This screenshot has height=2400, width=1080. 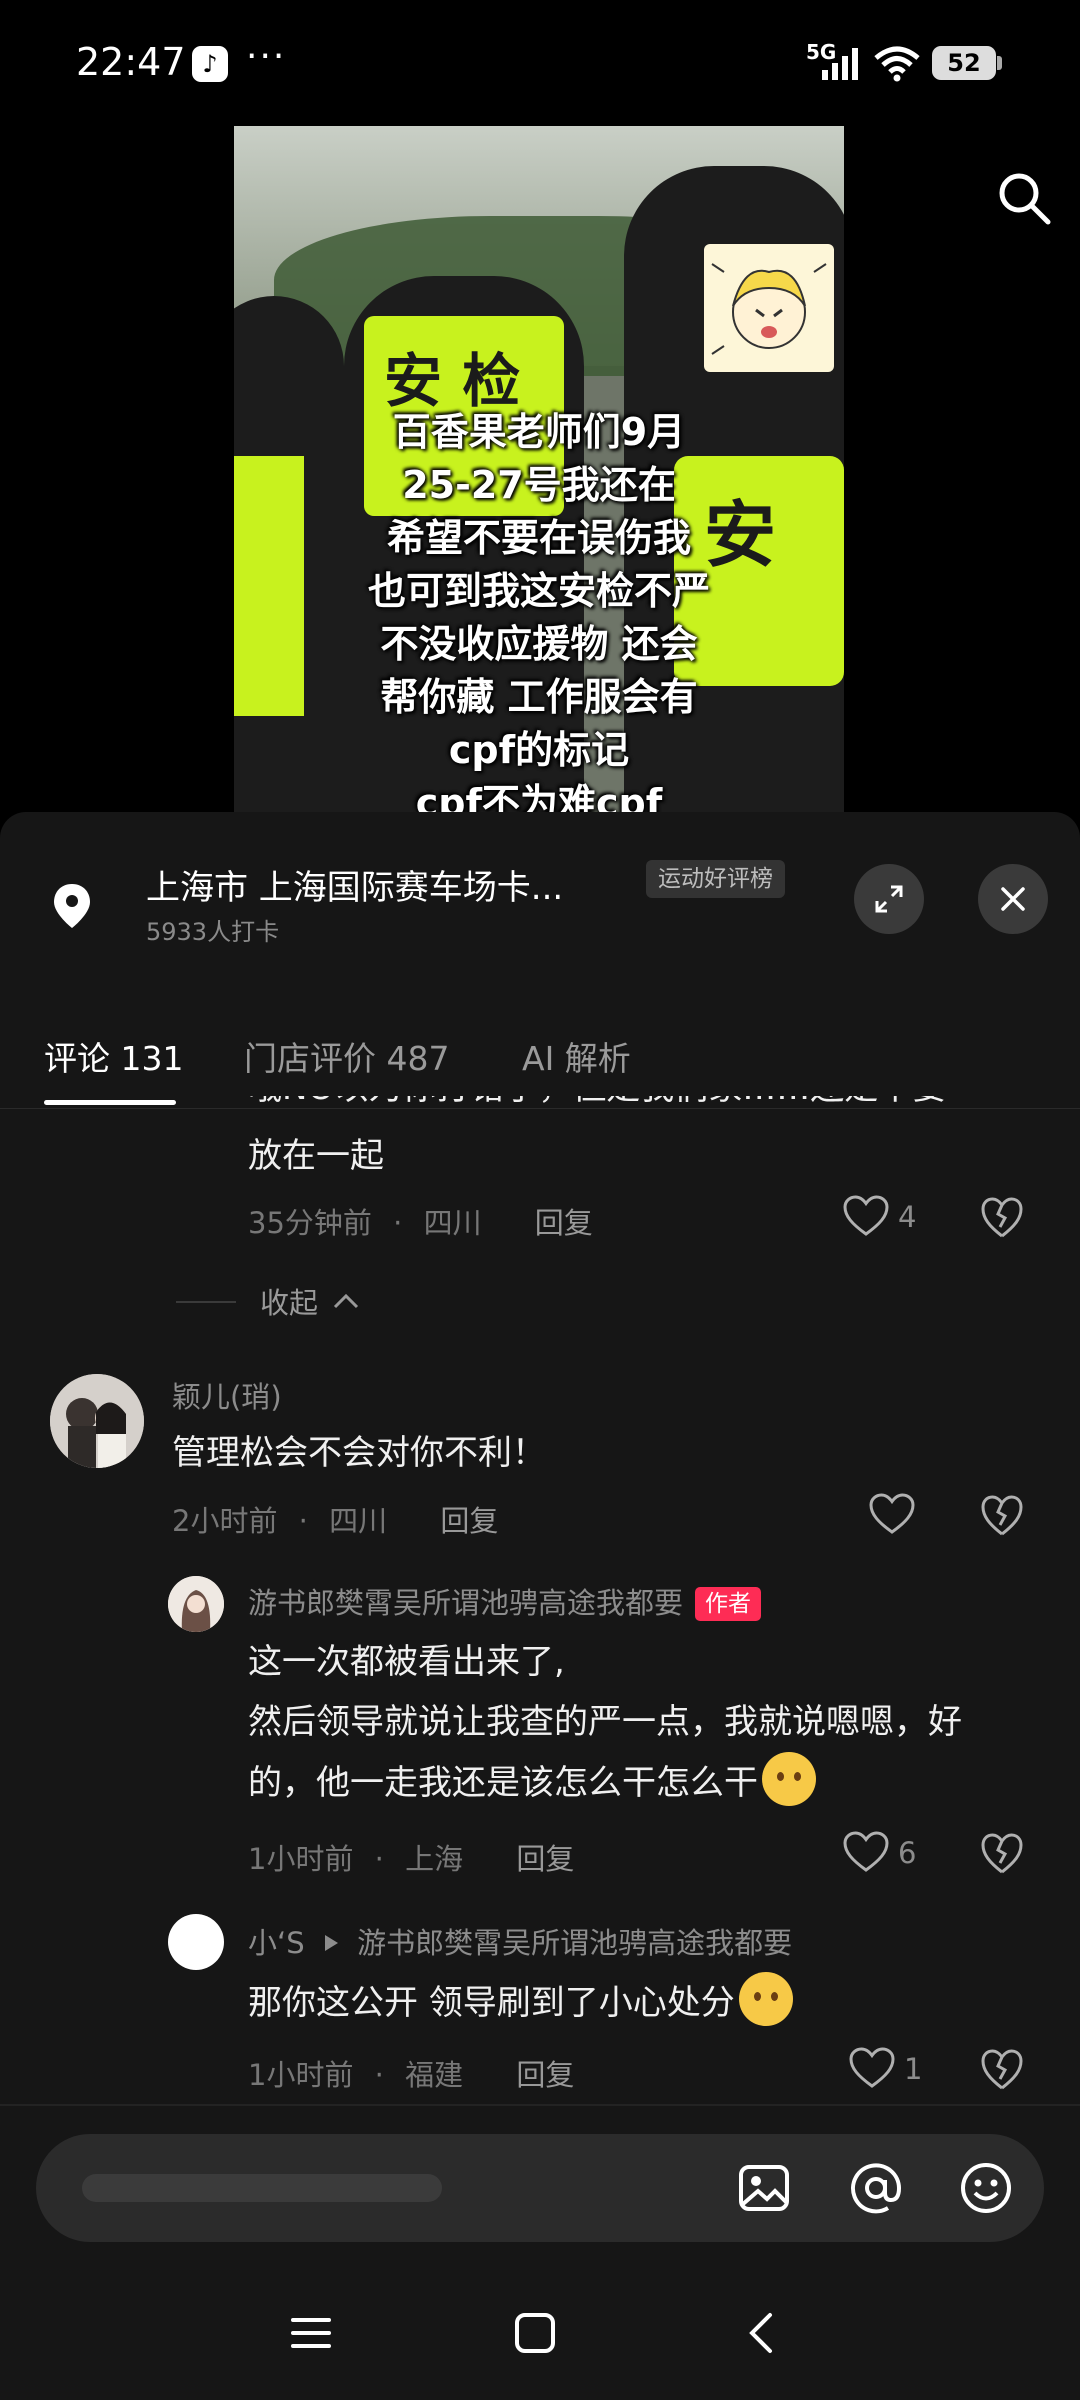 What do you see at coordinates (576, 1056) in the screenshot?
I see `tab-ai-analysis: AI 解析` at bounding box center [576, 1056].